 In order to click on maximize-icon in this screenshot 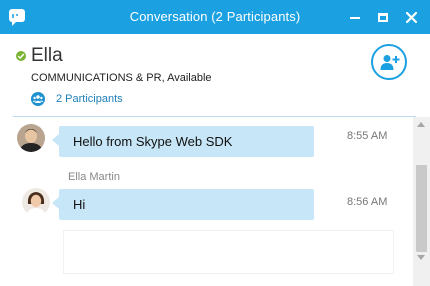, I will do `click(383, 17)`.